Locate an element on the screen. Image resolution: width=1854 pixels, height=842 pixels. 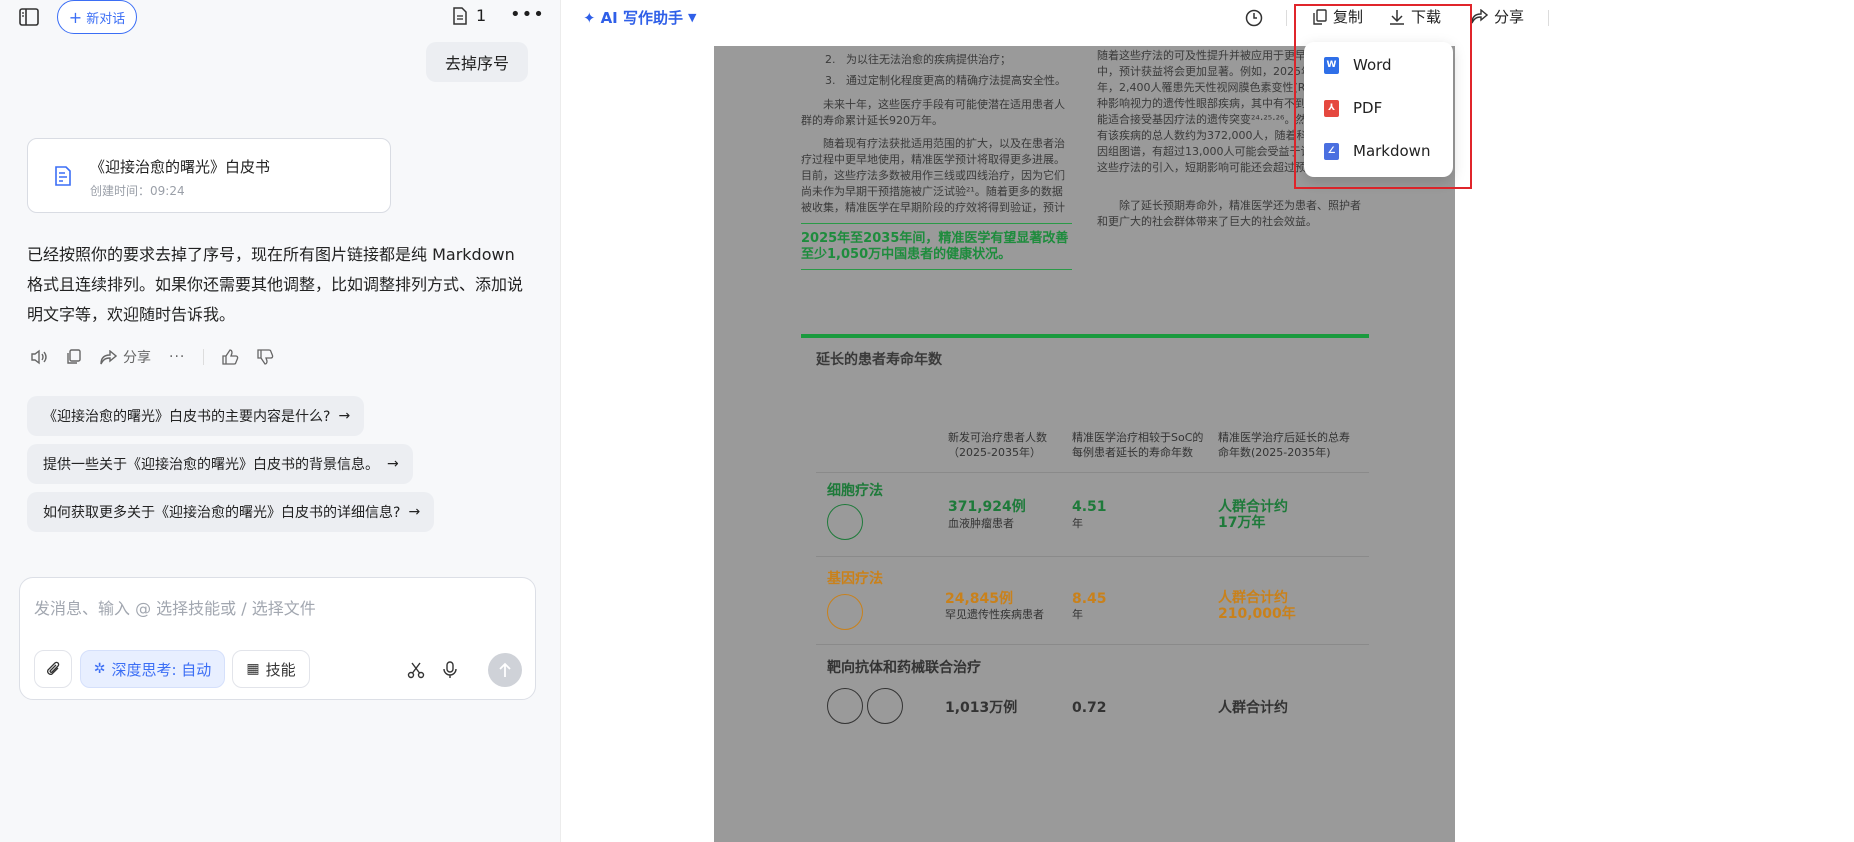
suggestion-1: 《迎接治愈的曙光》白皮书的主要内容是什么? → is located at coordinates (196, 416).